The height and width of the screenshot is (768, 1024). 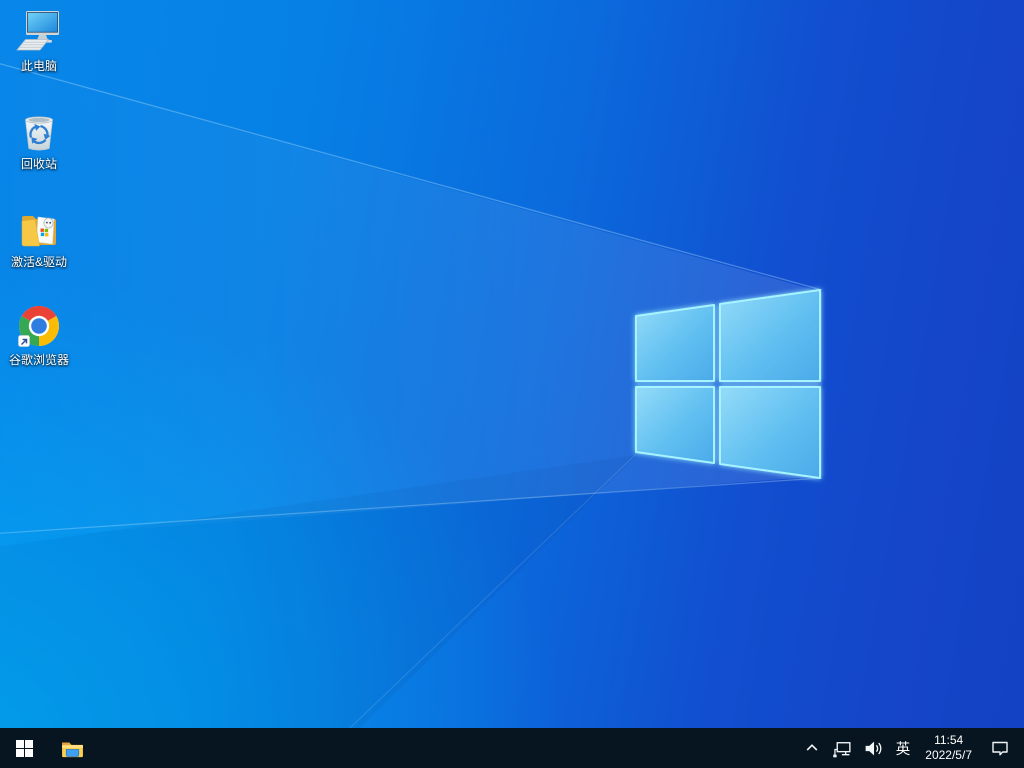 What do you see at coordinates (39, 133) in the screenshot?
I see `recycle-bin-icon` at bounding box center [39, 133].